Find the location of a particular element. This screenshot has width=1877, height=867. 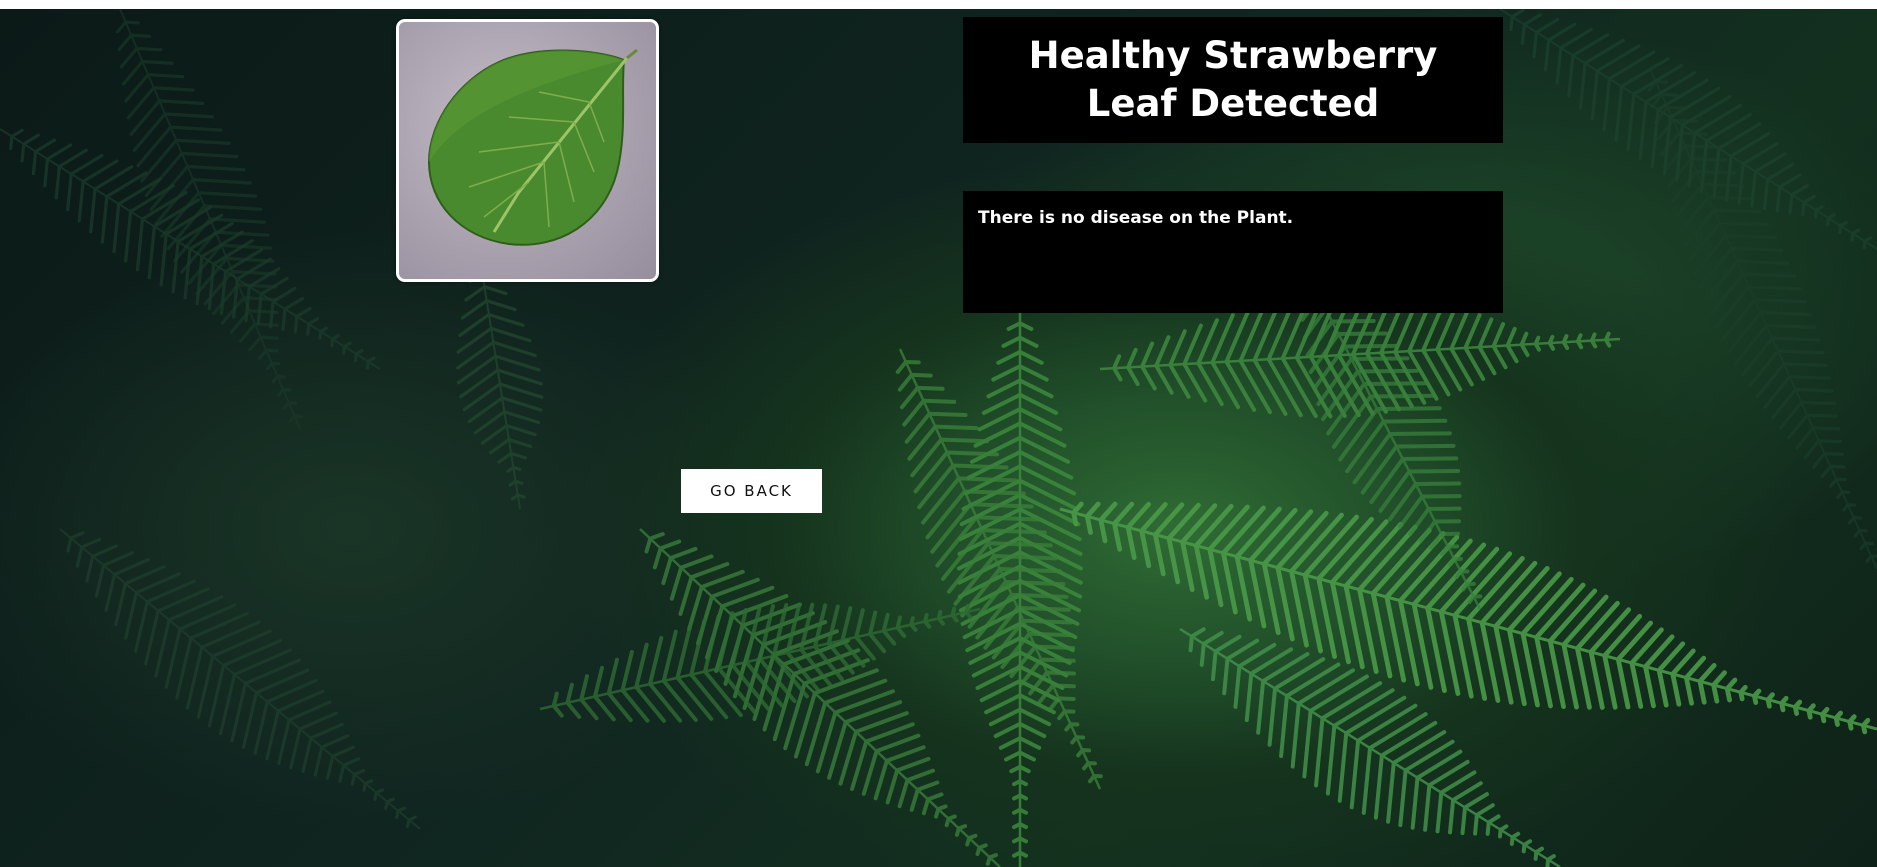

result-description-panel: There is no disease on the Plant. is located at coordinates (1233, 252).